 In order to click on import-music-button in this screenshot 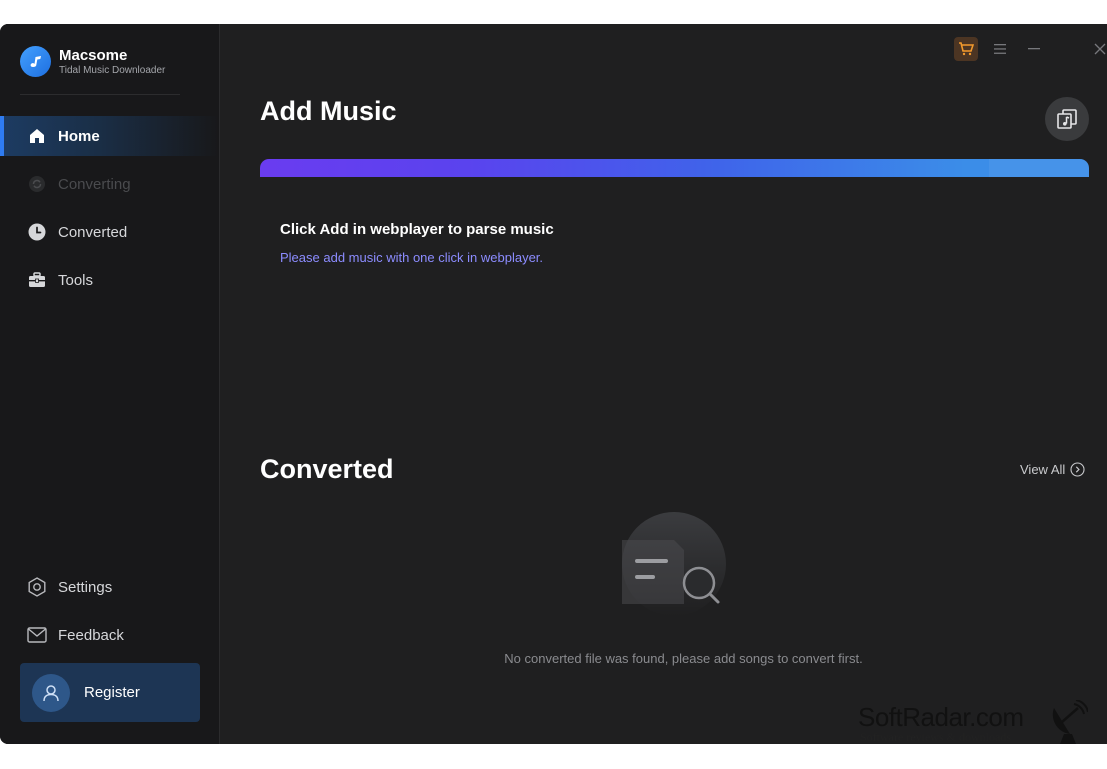, I will do `click(1067, 119)`.